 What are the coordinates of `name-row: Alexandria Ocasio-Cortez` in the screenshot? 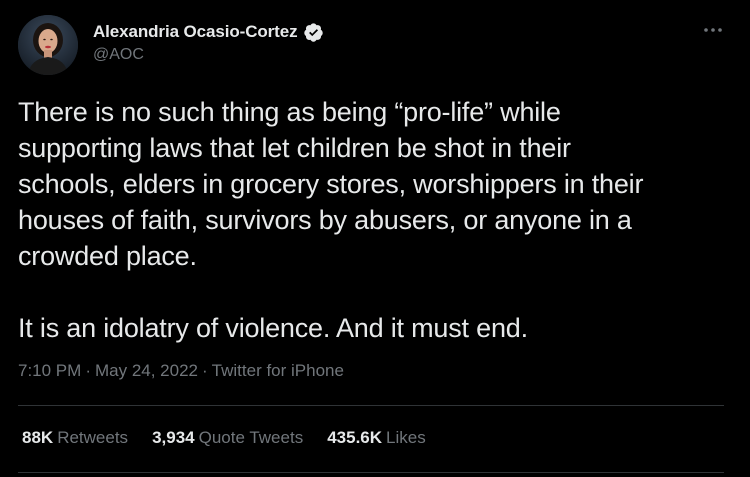 It's located at (208, 32).